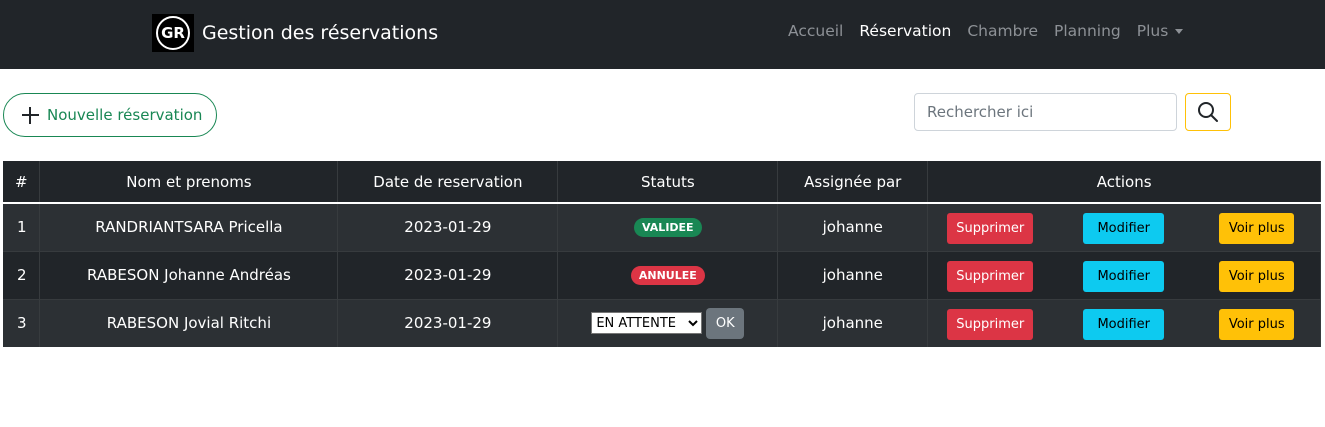 This screenshot has width=1325, height=427. I want to click on logo-text: GR, so click(173, 33).